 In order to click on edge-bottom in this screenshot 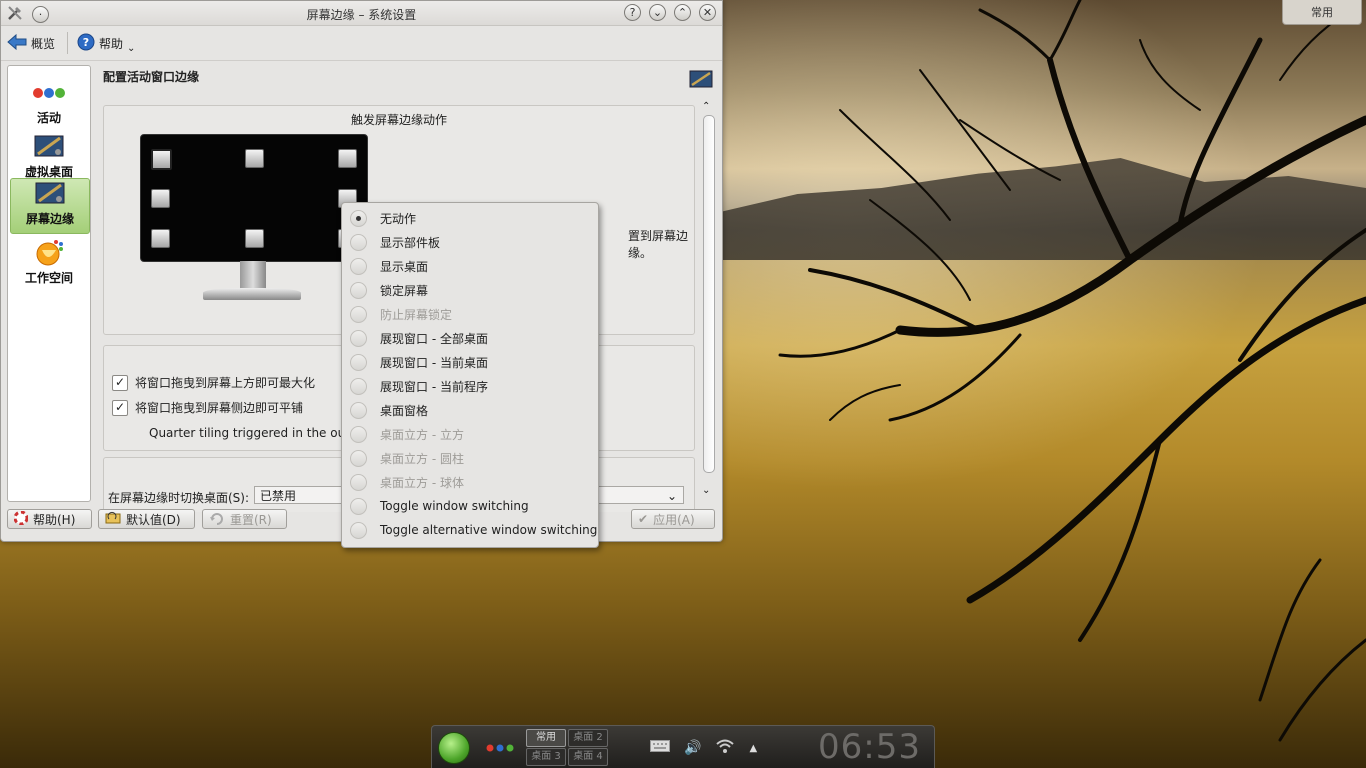, I will do `click(254, 238)`.